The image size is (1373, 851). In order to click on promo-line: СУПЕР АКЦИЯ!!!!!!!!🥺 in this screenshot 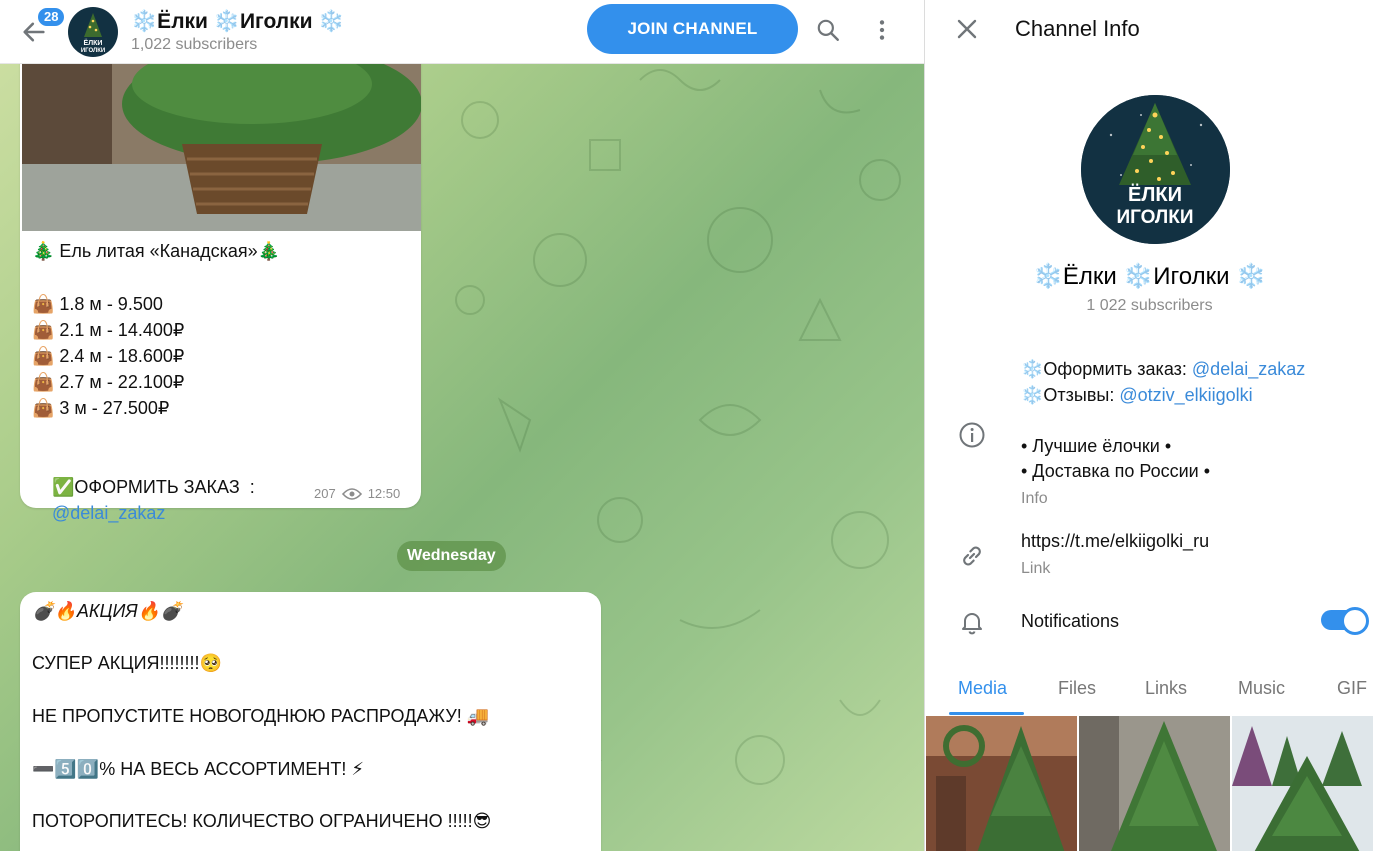, I will do `click(127, 663)`.